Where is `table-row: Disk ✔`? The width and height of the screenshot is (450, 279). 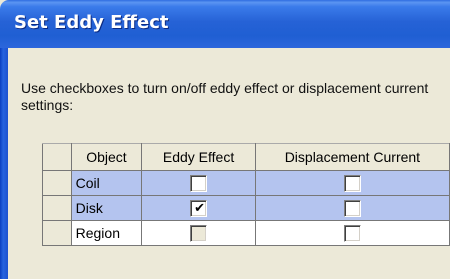 table-row: Disk ✔ is located at coordinates (246, 208).